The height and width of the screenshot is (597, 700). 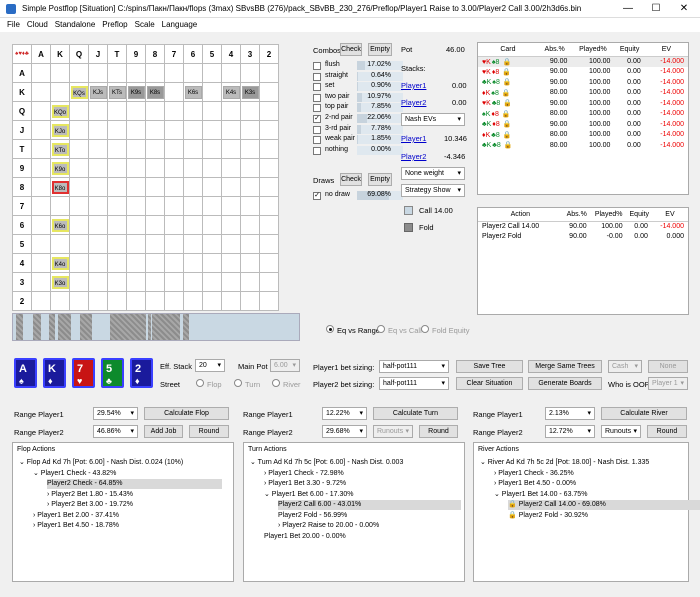 What do you see at coordinates (22, 73) in the screenshot?
I see `grid-row-header: A` at bounding box center [22, 73].